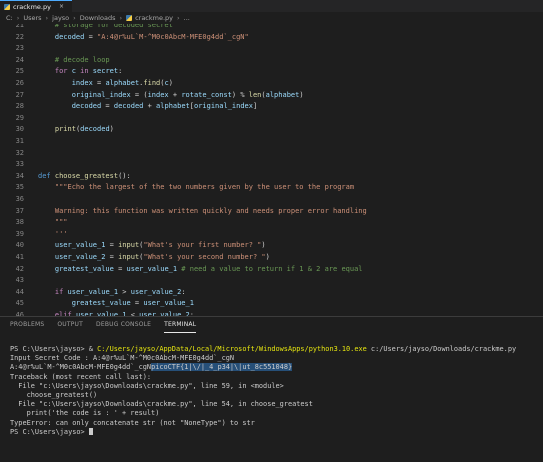  What do you see at coordinates (84, 303) in the screenshot?
I see `code-token: greatest_value` at bounding box center [84, 303].